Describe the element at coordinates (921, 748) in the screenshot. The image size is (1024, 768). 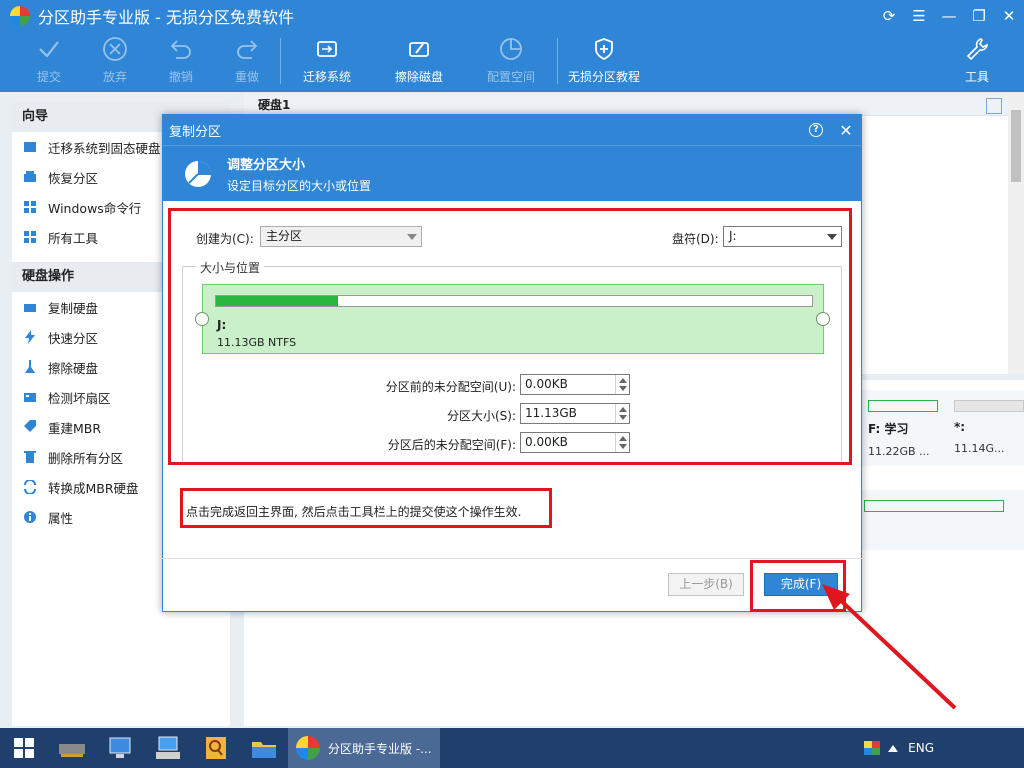
I see `language-indicator: ENG` at that location.